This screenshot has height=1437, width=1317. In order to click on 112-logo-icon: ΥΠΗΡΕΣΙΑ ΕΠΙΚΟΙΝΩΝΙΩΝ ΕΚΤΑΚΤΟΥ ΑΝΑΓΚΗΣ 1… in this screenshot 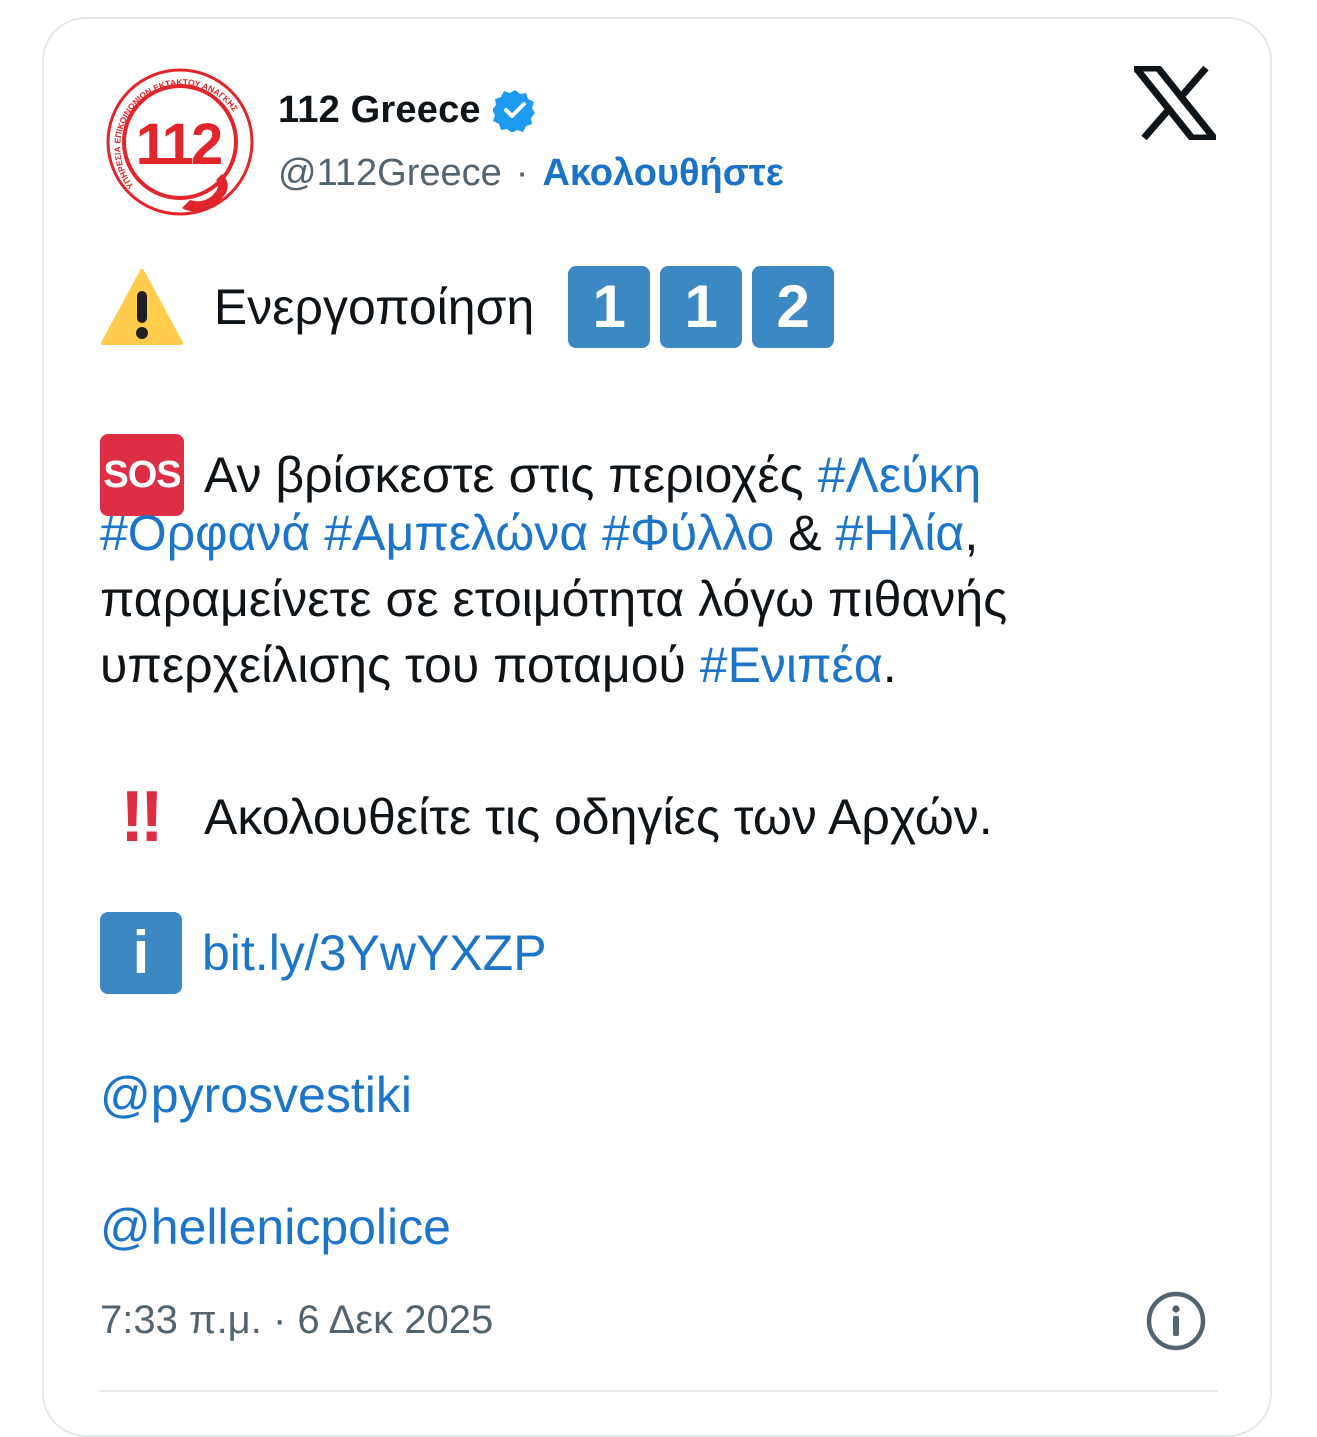, I will do `click(180, 142)`.